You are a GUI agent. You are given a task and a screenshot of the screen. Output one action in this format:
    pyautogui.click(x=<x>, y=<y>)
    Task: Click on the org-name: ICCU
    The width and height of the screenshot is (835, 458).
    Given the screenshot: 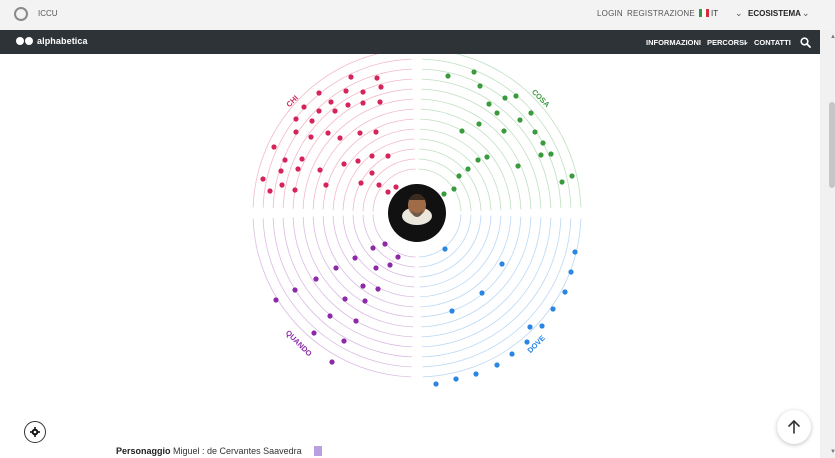 What is the action you would take?
    pyautogui.click(x=48, y=13)
    